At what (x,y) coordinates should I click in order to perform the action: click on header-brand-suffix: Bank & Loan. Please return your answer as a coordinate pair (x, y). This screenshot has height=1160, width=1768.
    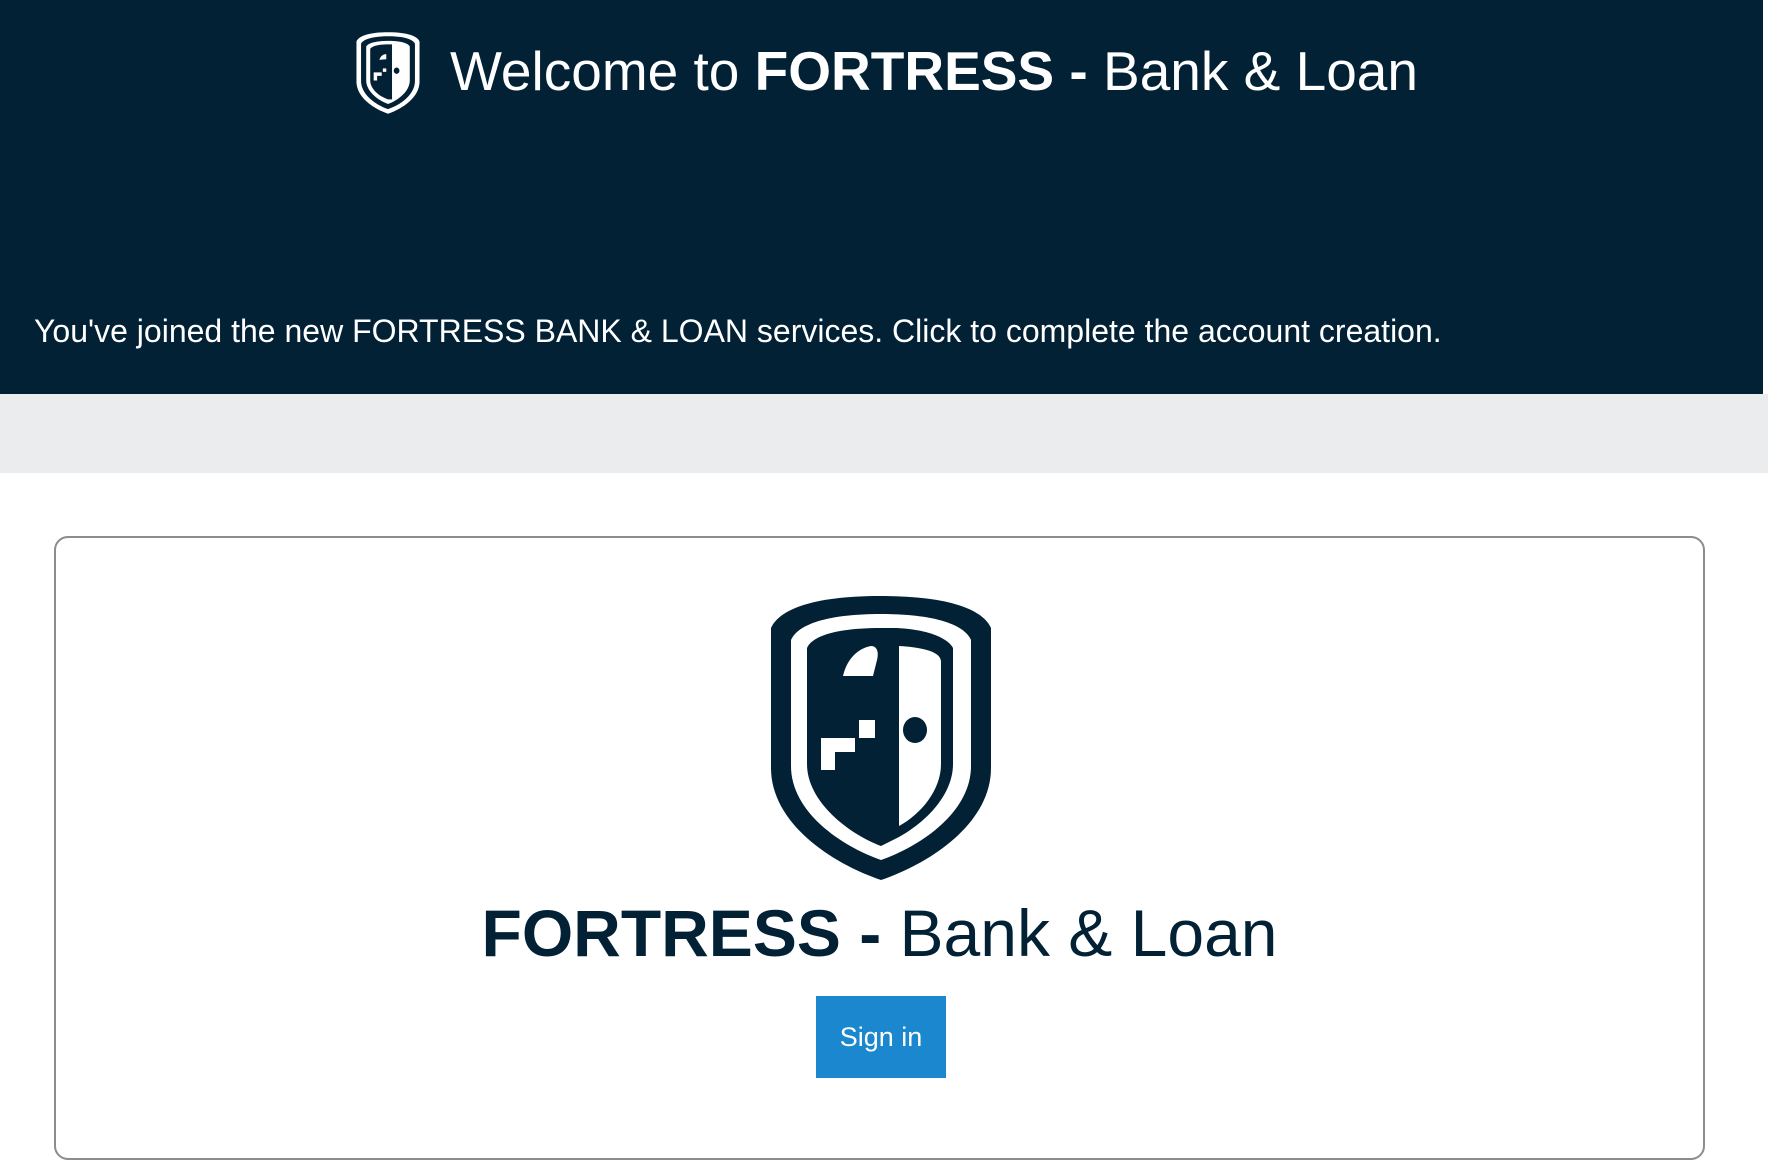
    Looking at the image, I should click on (1252, 71).